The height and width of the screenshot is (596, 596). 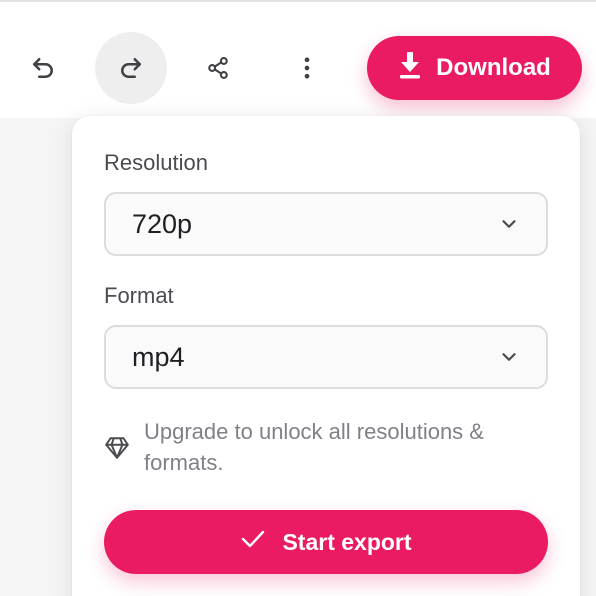 I want to click on download-button: Download, so click(x=474, y=68).